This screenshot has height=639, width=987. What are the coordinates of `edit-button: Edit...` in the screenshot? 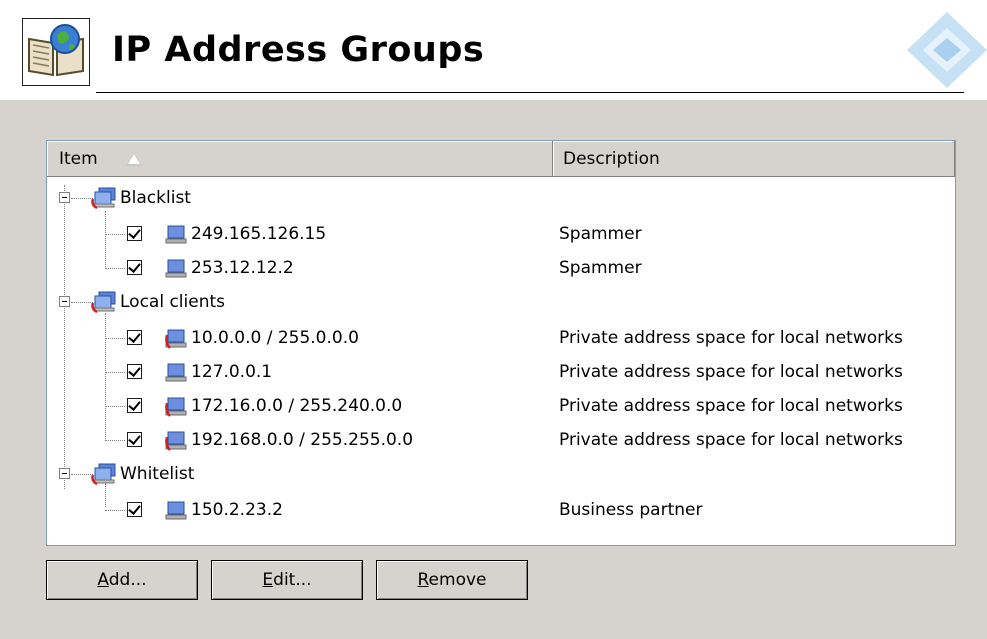 It's located at (287, 580).